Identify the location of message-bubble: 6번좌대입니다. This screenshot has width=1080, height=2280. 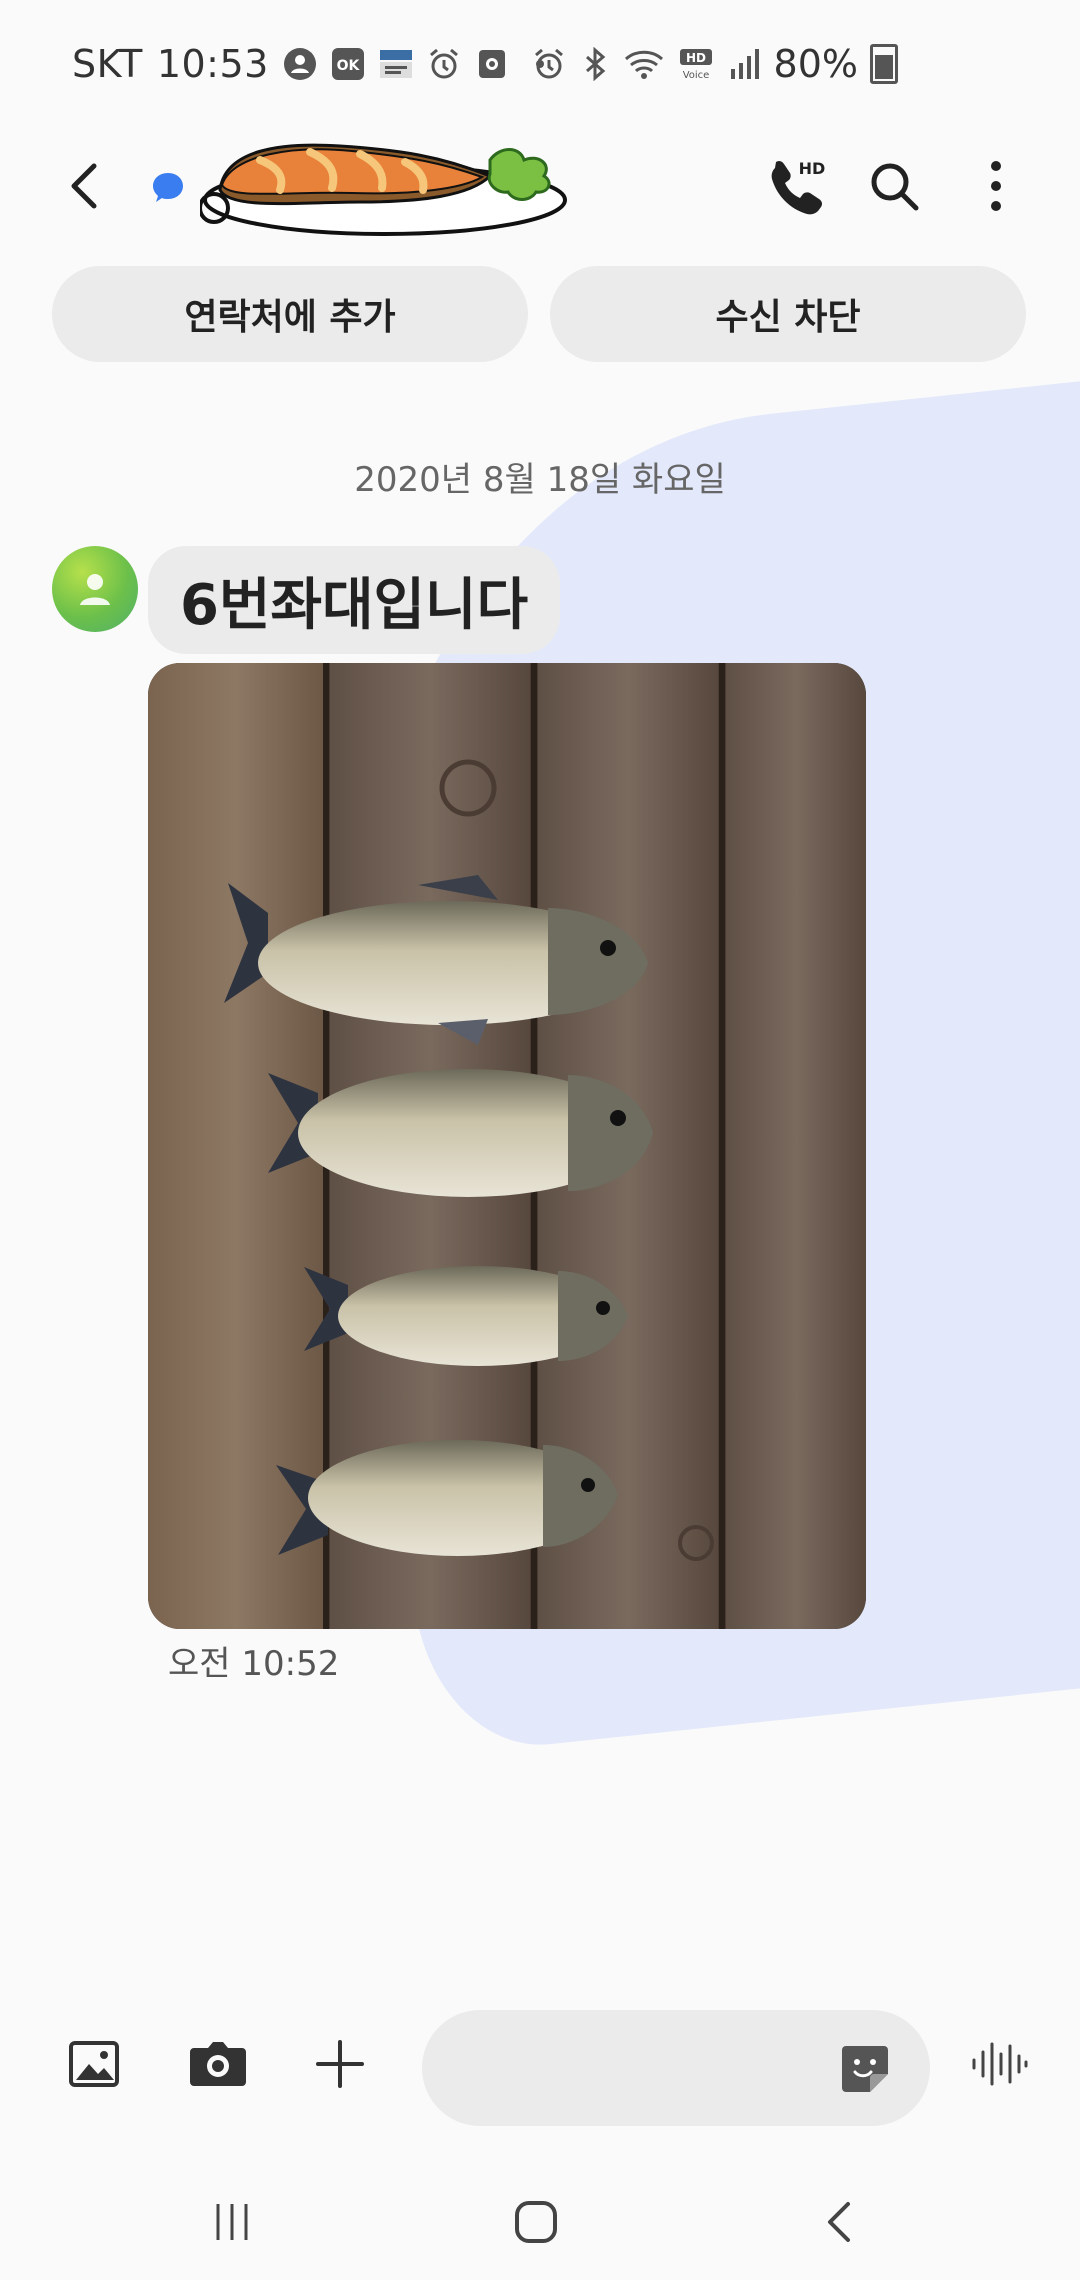
(354, 600).